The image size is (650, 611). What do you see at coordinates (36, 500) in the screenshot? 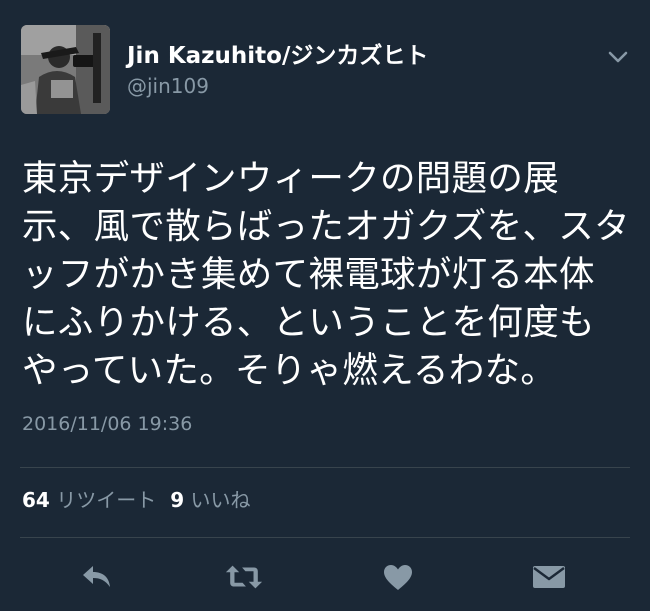
I see `retweet-count: 64` at bounding box center [36, 500].